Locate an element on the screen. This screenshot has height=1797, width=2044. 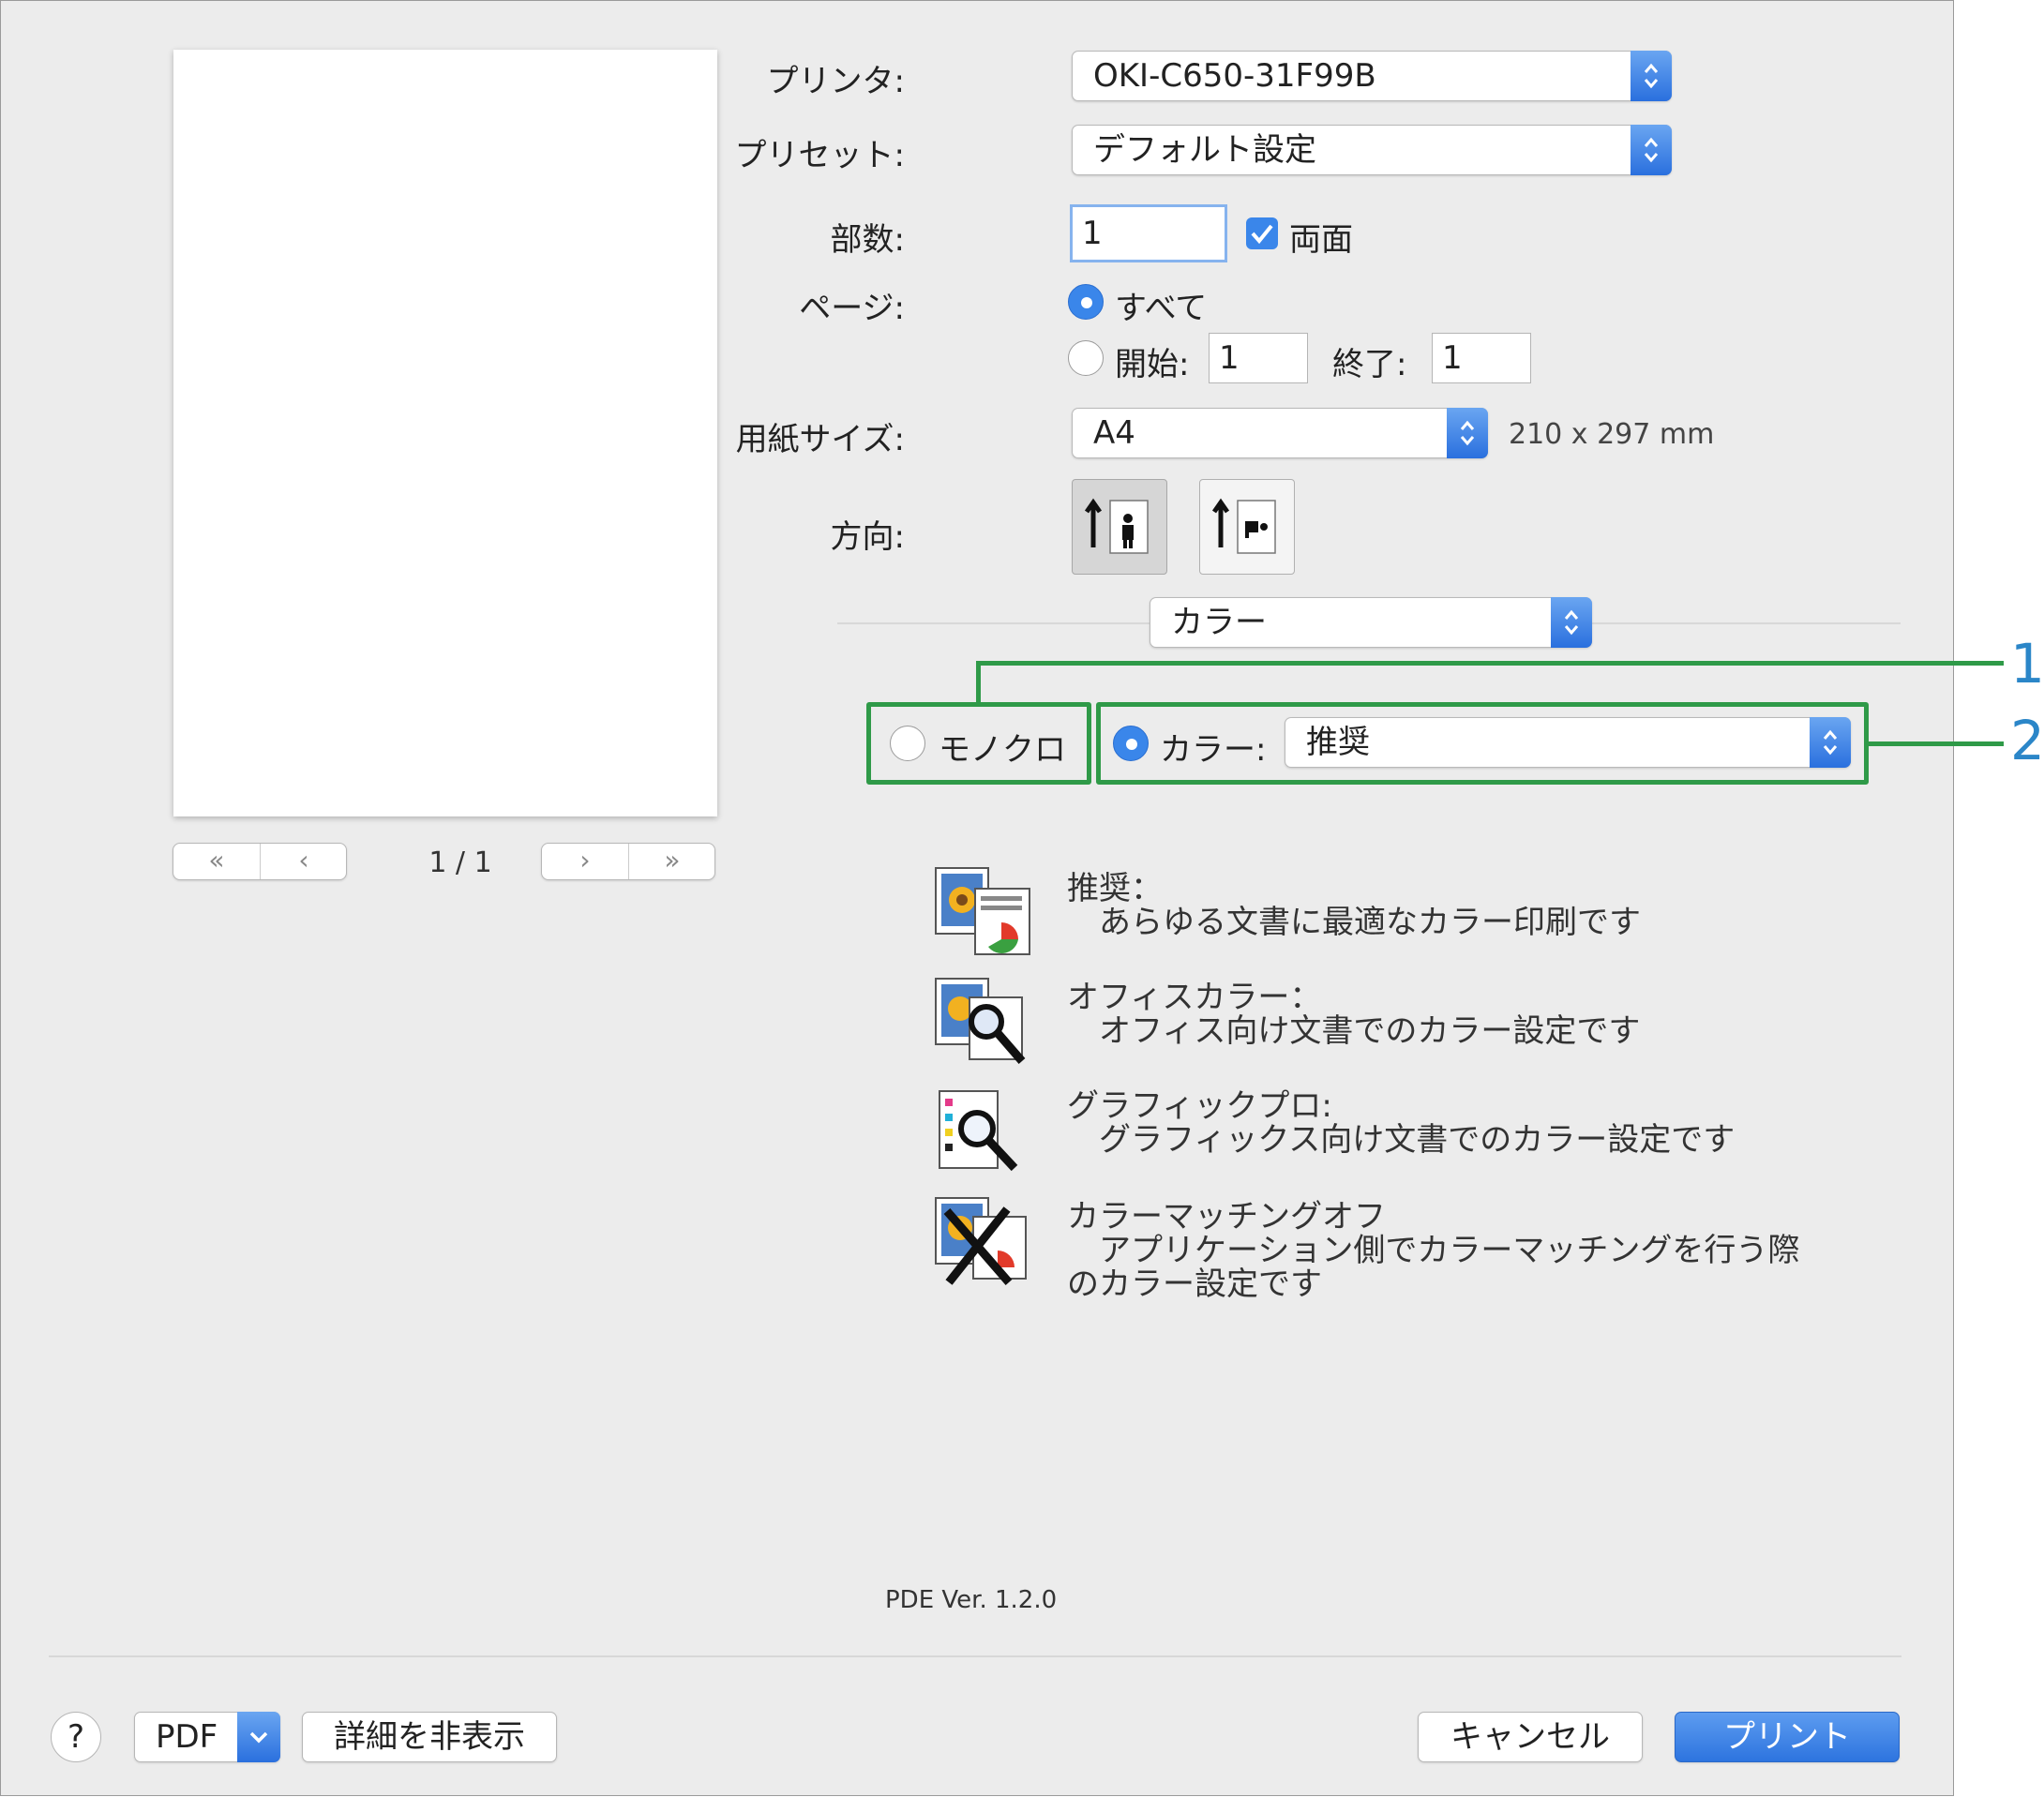
help-button: ? is located at coordinates (76, 1737).